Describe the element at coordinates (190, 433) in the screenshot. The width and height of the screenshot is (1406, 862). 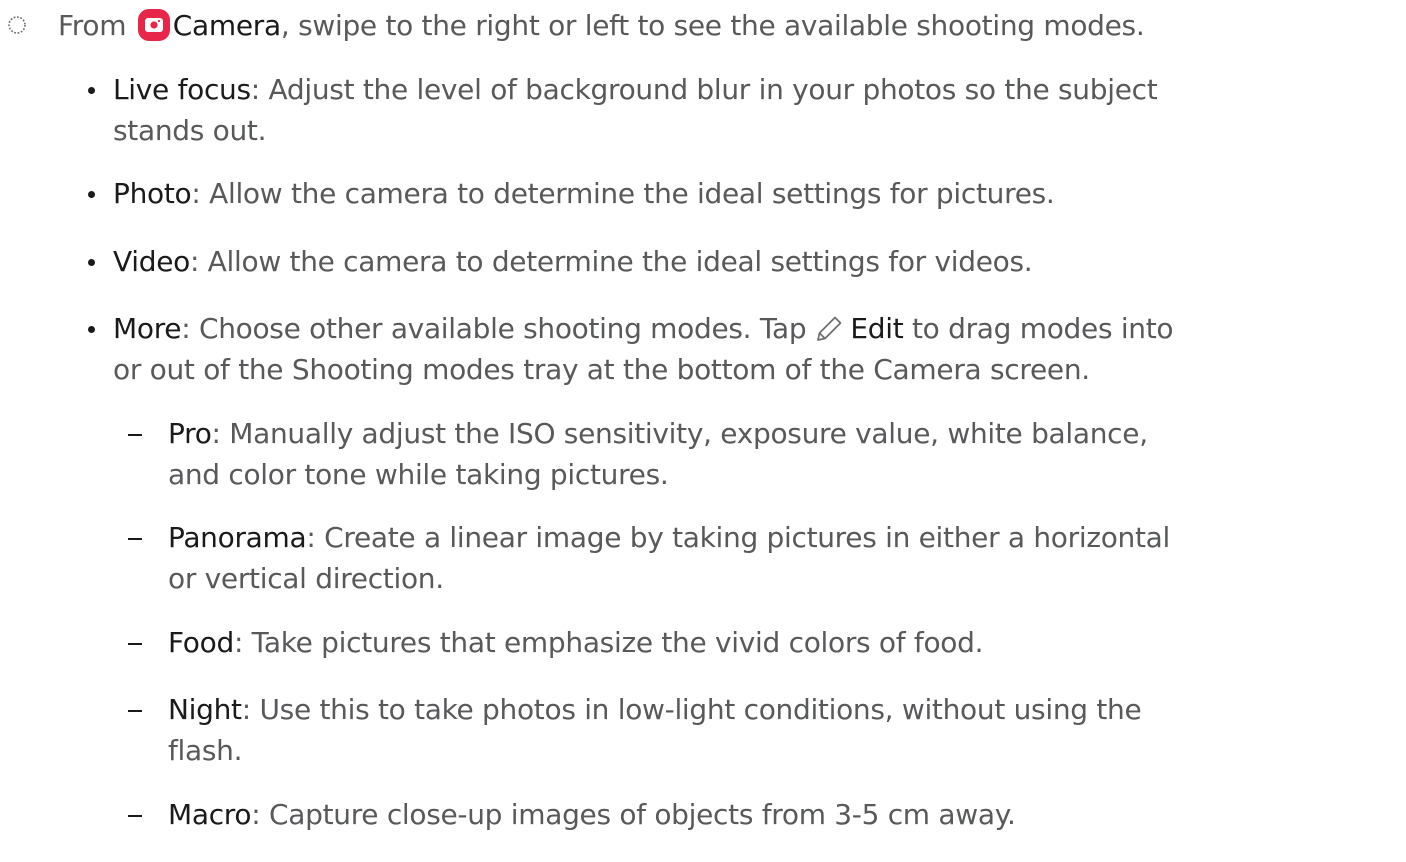
I see `mode-term: Pro` at that location.